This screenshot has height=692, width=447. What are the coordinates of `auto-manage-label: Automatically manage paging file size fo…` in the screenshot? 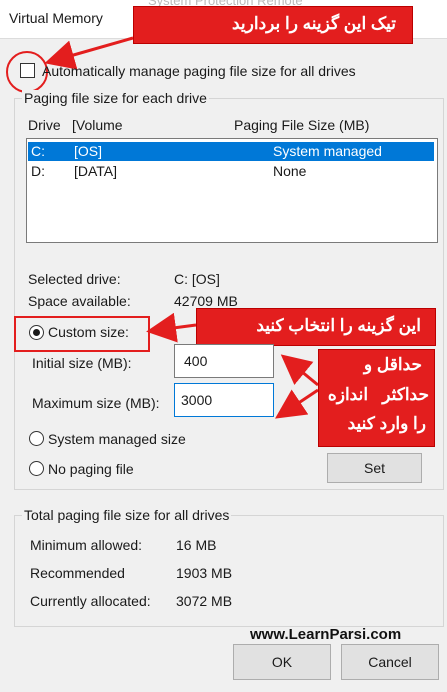 It's located at (199, 71).